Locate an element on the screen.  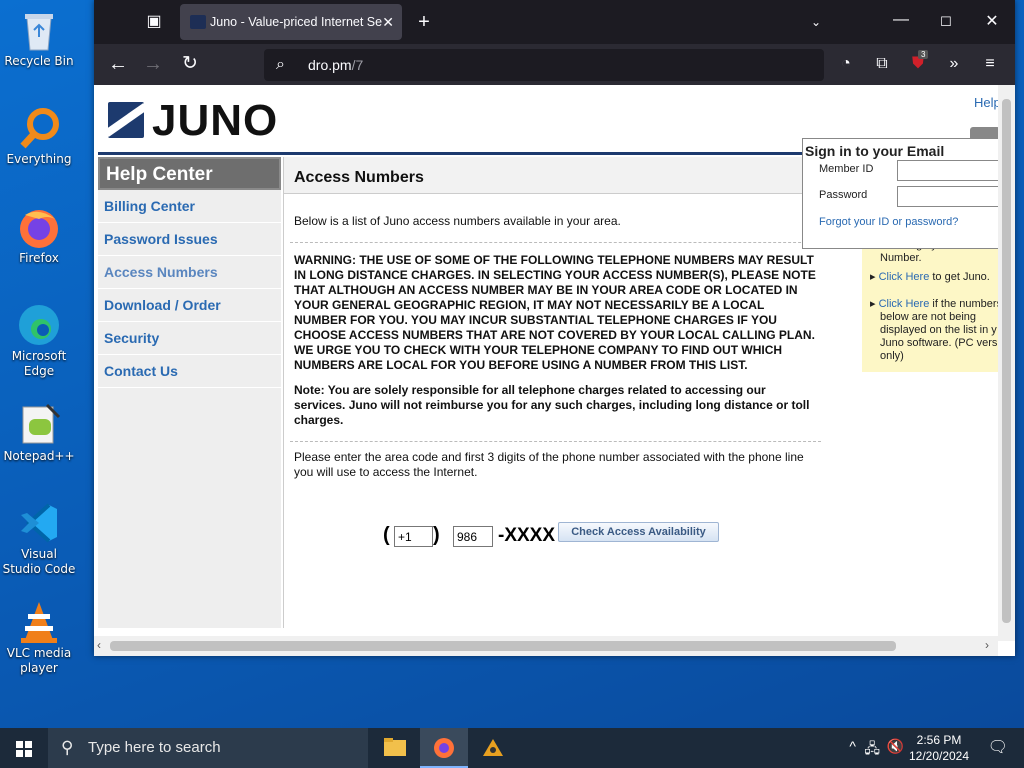
minimize-icon: — is located at coordinates (901, 20).